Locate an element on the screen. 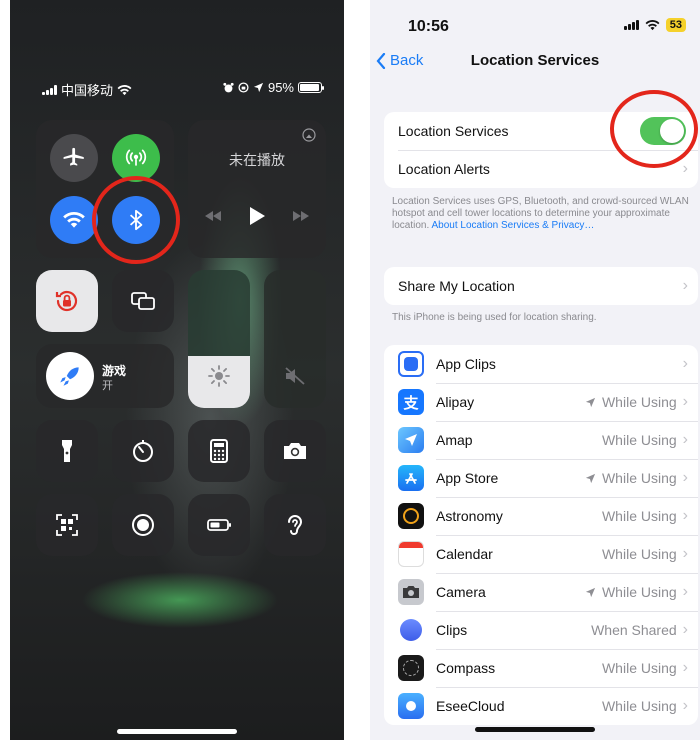 The image size is (700, 740). app-name: Amap is located at coordinates (454, 440).